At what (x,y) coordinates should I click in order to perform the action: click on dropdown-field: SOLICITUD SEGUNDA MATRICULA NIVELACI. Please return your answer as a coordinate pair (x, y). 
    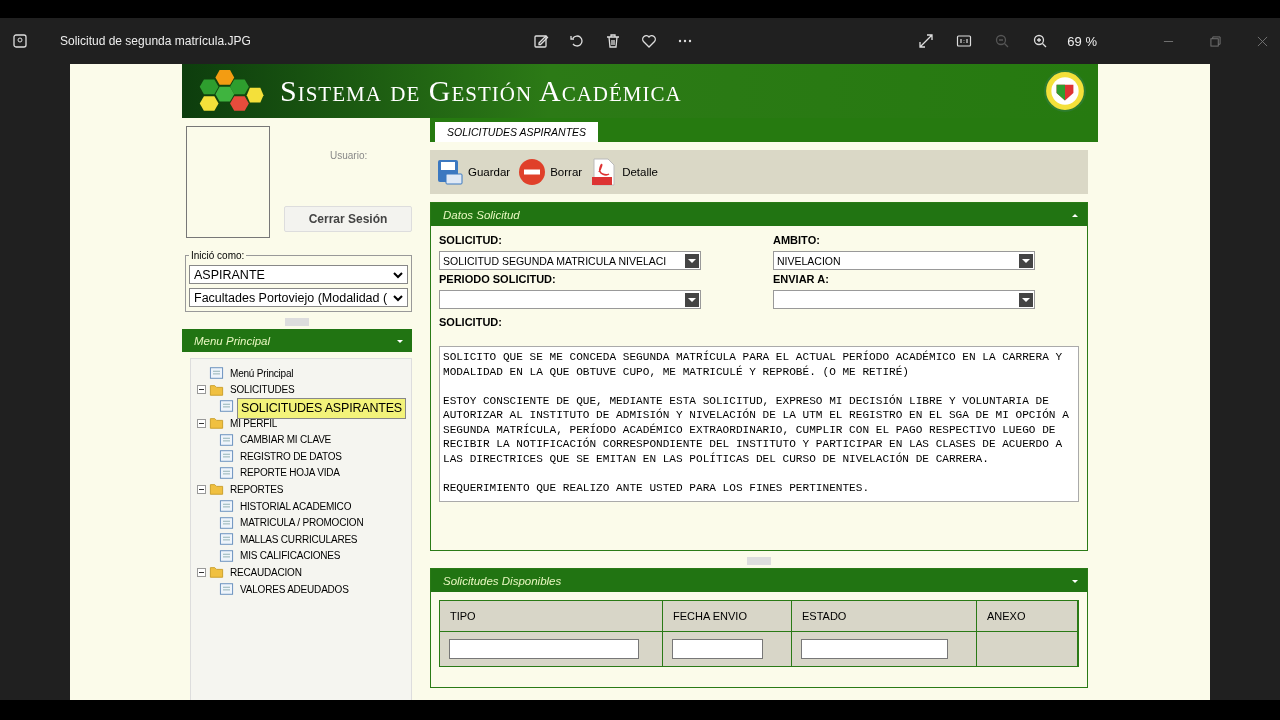
    Looking at the image, I should click on (570, 260).